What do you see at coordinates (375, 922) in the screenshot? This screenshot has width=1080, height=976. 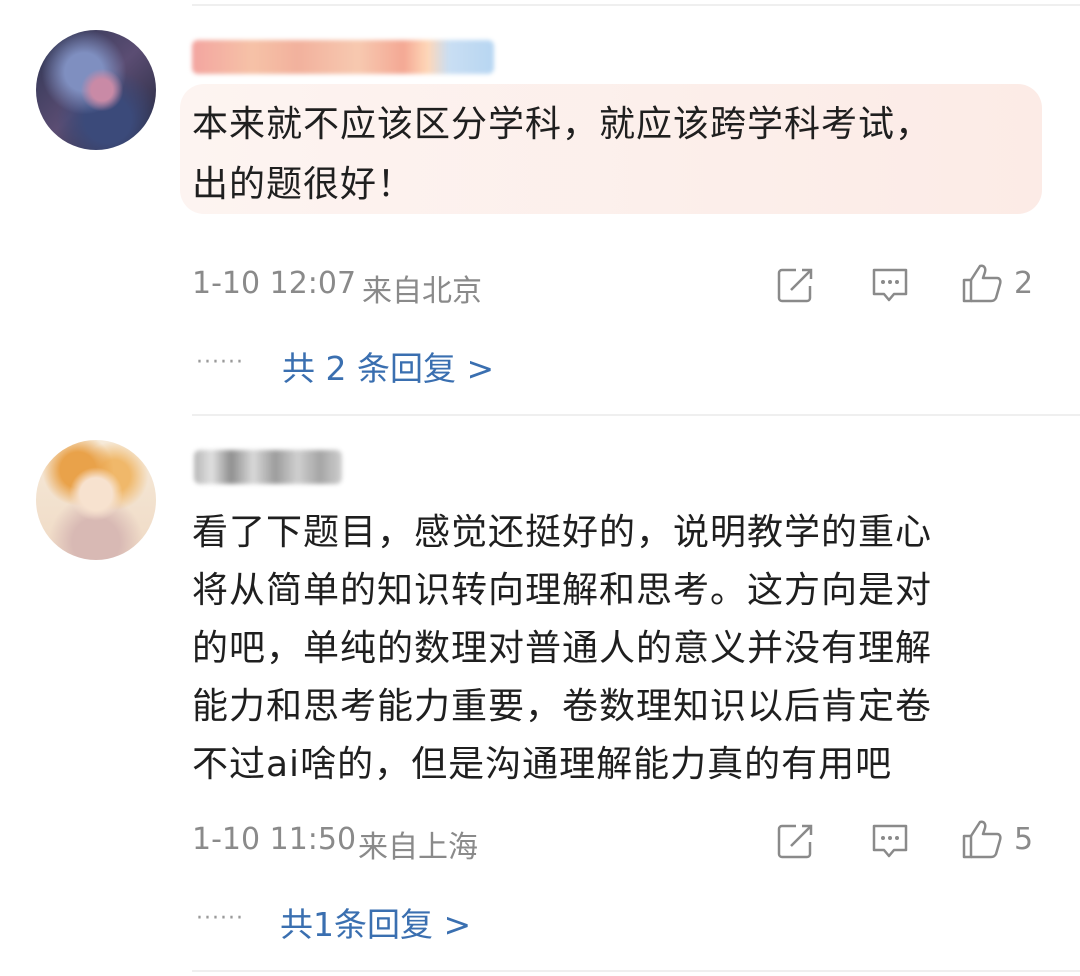 I see `view-replies-link: 共1条回复 >` at bounding box center [375, 922].